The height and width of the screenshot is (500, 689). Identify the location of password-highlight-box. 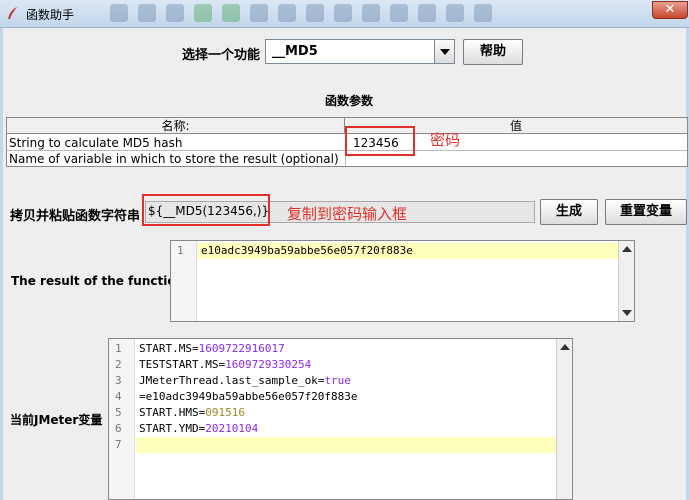
(380, 141).